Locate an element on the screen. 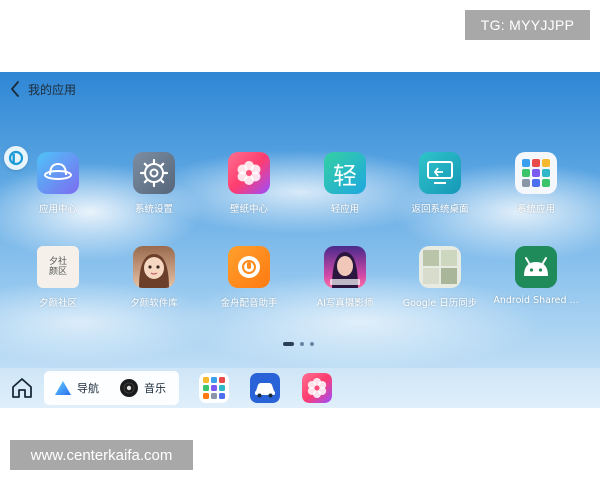  app-tile: 壁纸中心 is located at coordinates (249, 183).